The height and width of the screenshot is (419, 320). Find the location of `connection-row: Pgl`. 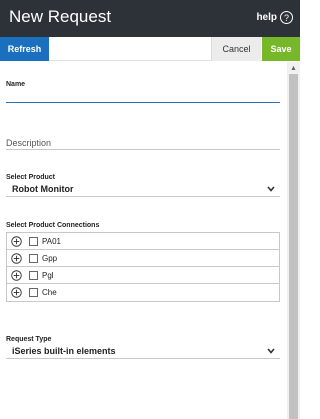

connection-row: Pgl is located at coordinates (143, 275).